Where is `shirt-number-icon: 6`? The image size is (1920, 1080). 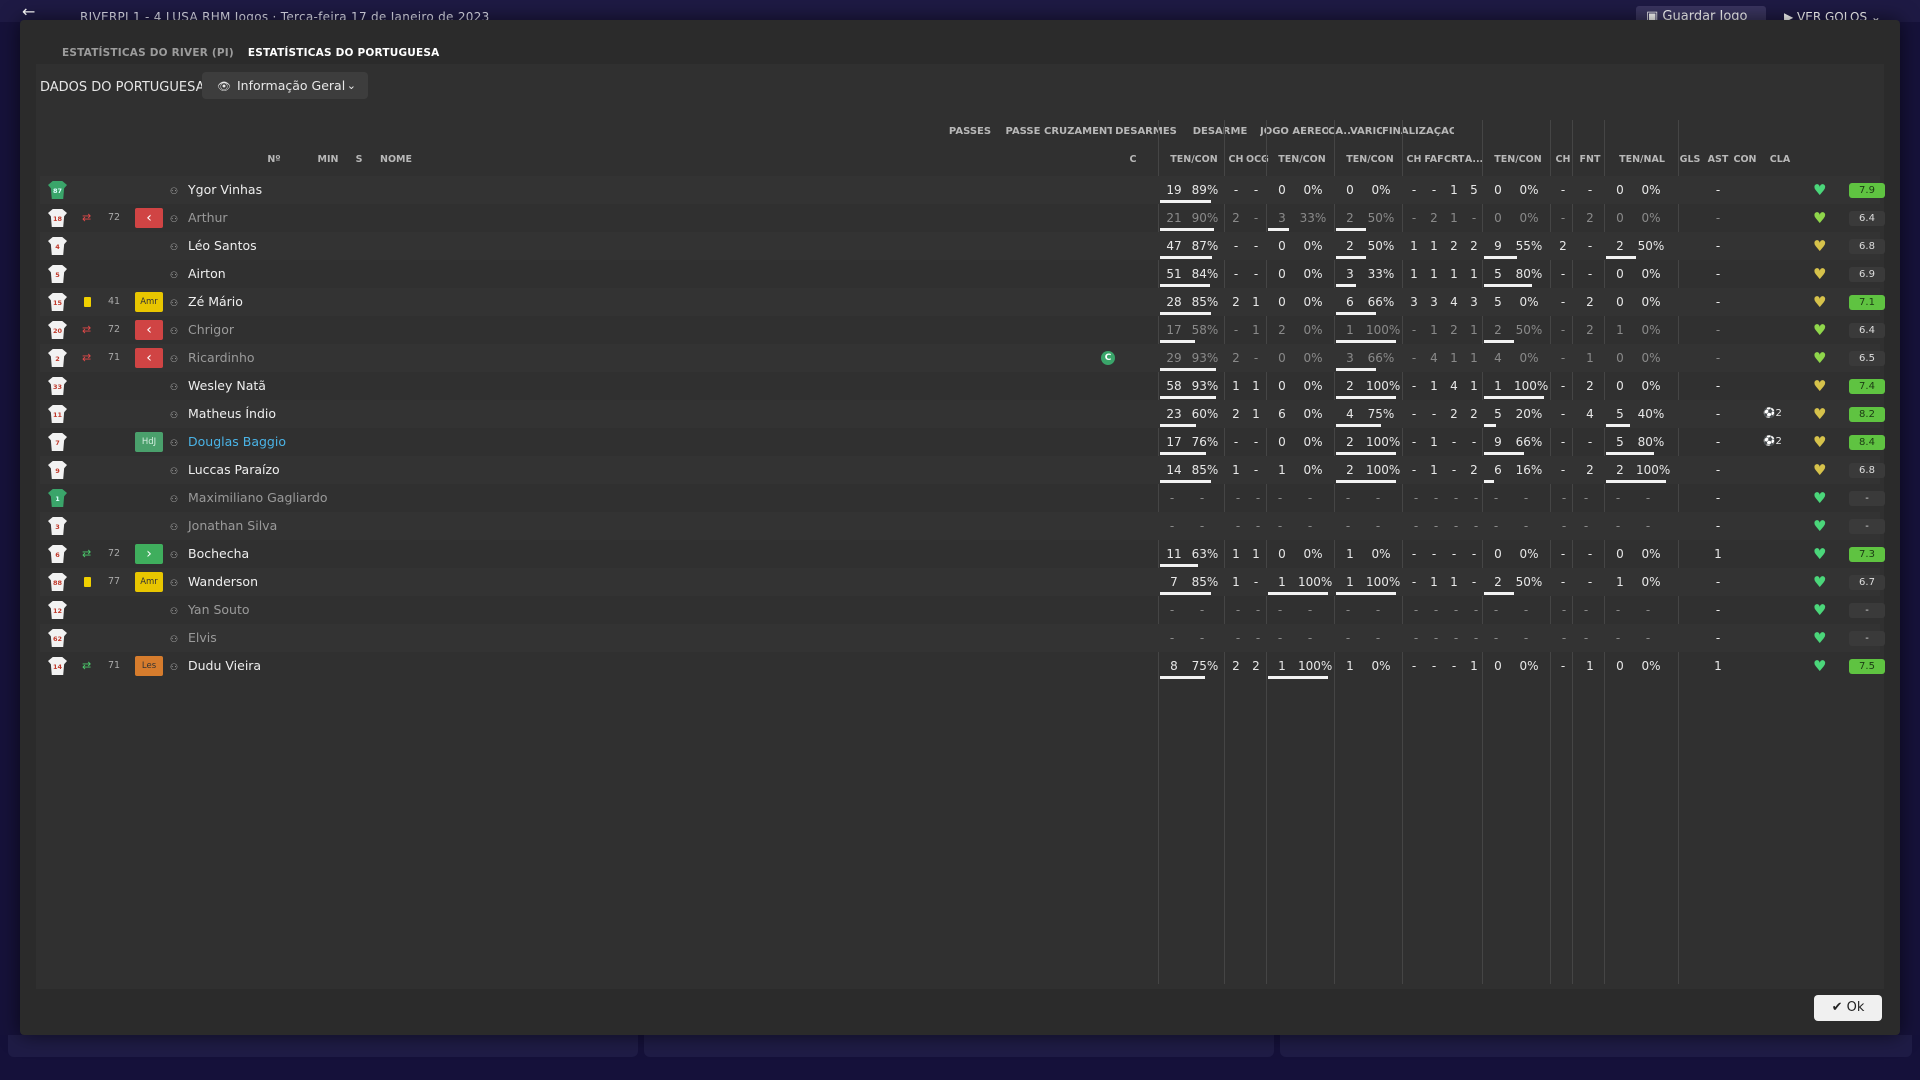 shirt-number-icon: 6 is located at coordinates (57, 554).